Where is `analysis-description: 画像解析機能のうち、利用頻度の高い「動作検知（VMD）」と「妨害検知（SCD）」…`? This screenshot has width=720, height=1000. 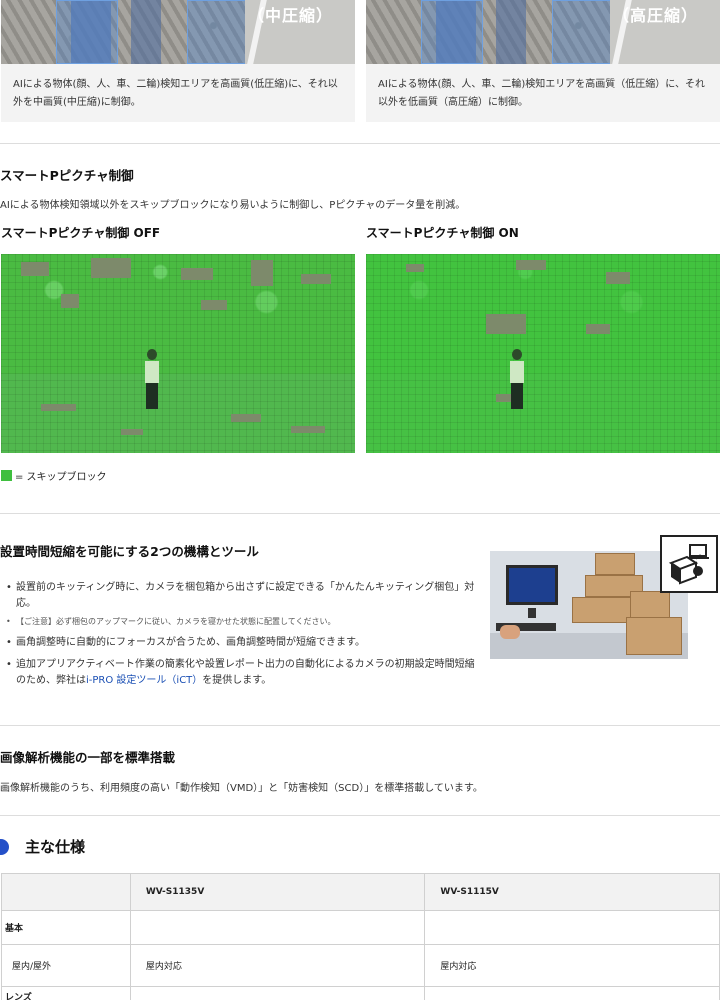 analysis-description: 画像解析機能のうち、利用頻度の高い「動作検知（VMD）」と「妨害検知（SCD）」… is located at coordinates (241, 788).